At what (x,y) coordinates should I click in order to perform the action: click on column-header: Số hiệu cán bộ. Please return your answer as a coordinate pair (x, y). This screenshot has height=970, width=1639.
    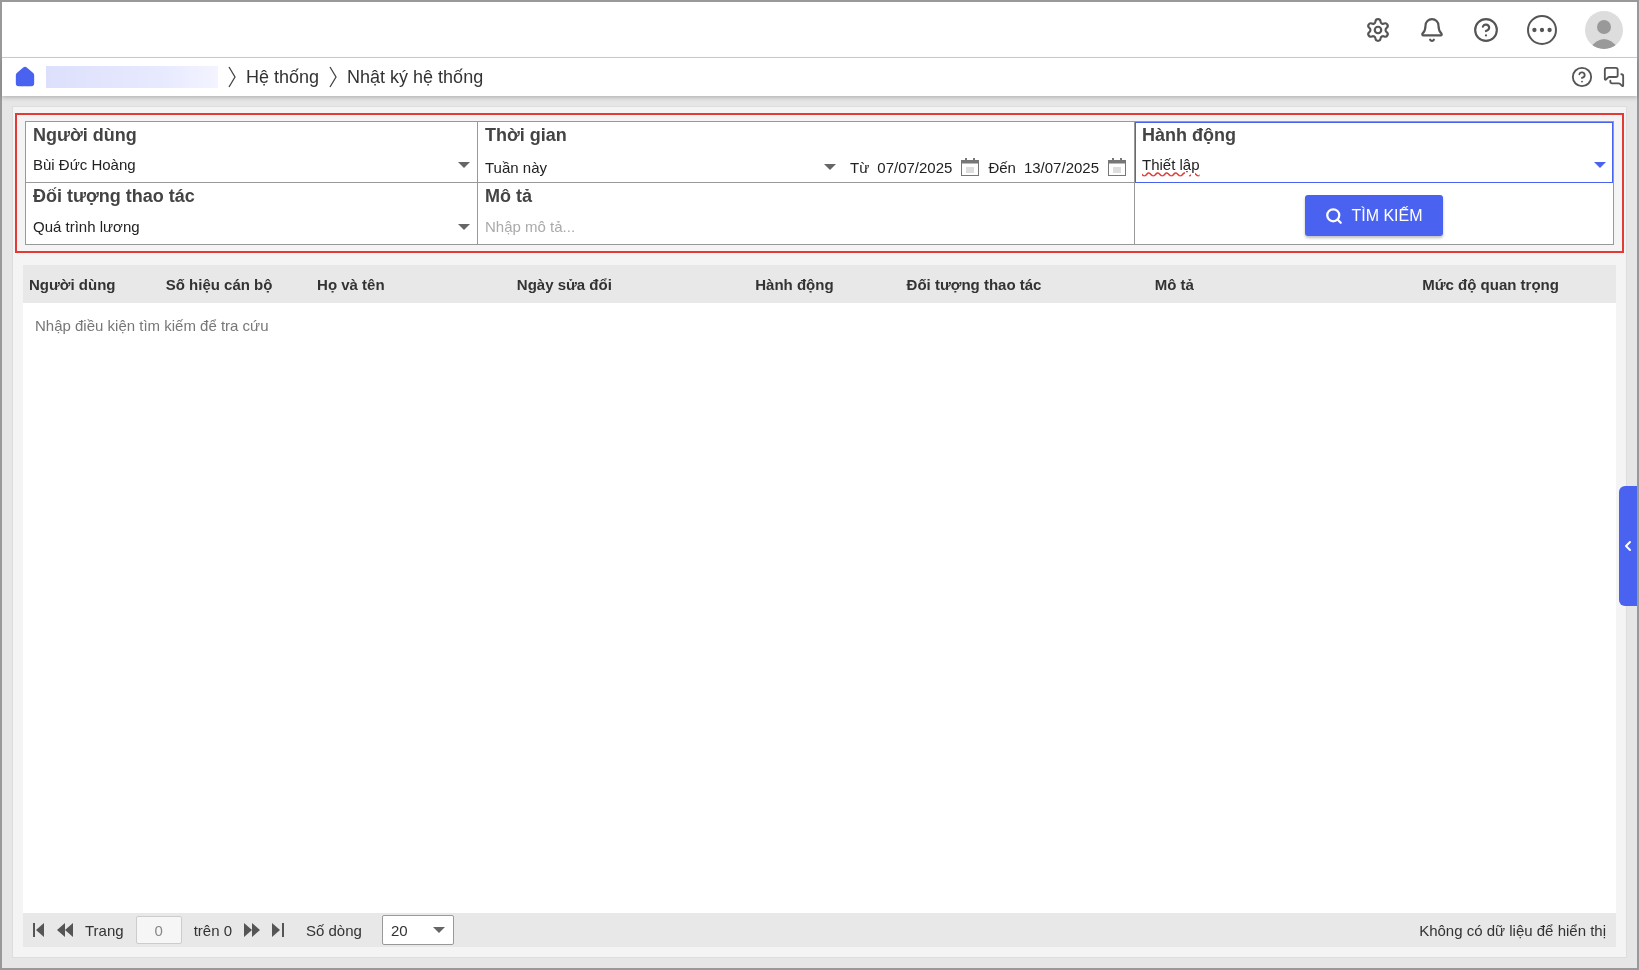
    Looking at the image, I should click on (235, 284).